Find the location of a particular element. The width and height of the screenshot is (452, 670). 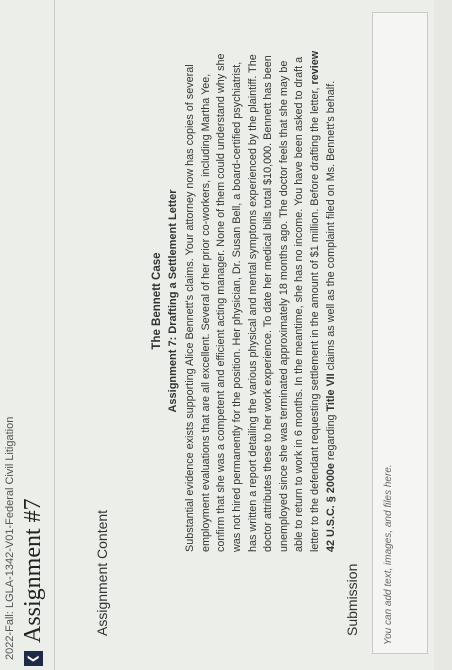

header-divider is located at coordinates (54, 335).